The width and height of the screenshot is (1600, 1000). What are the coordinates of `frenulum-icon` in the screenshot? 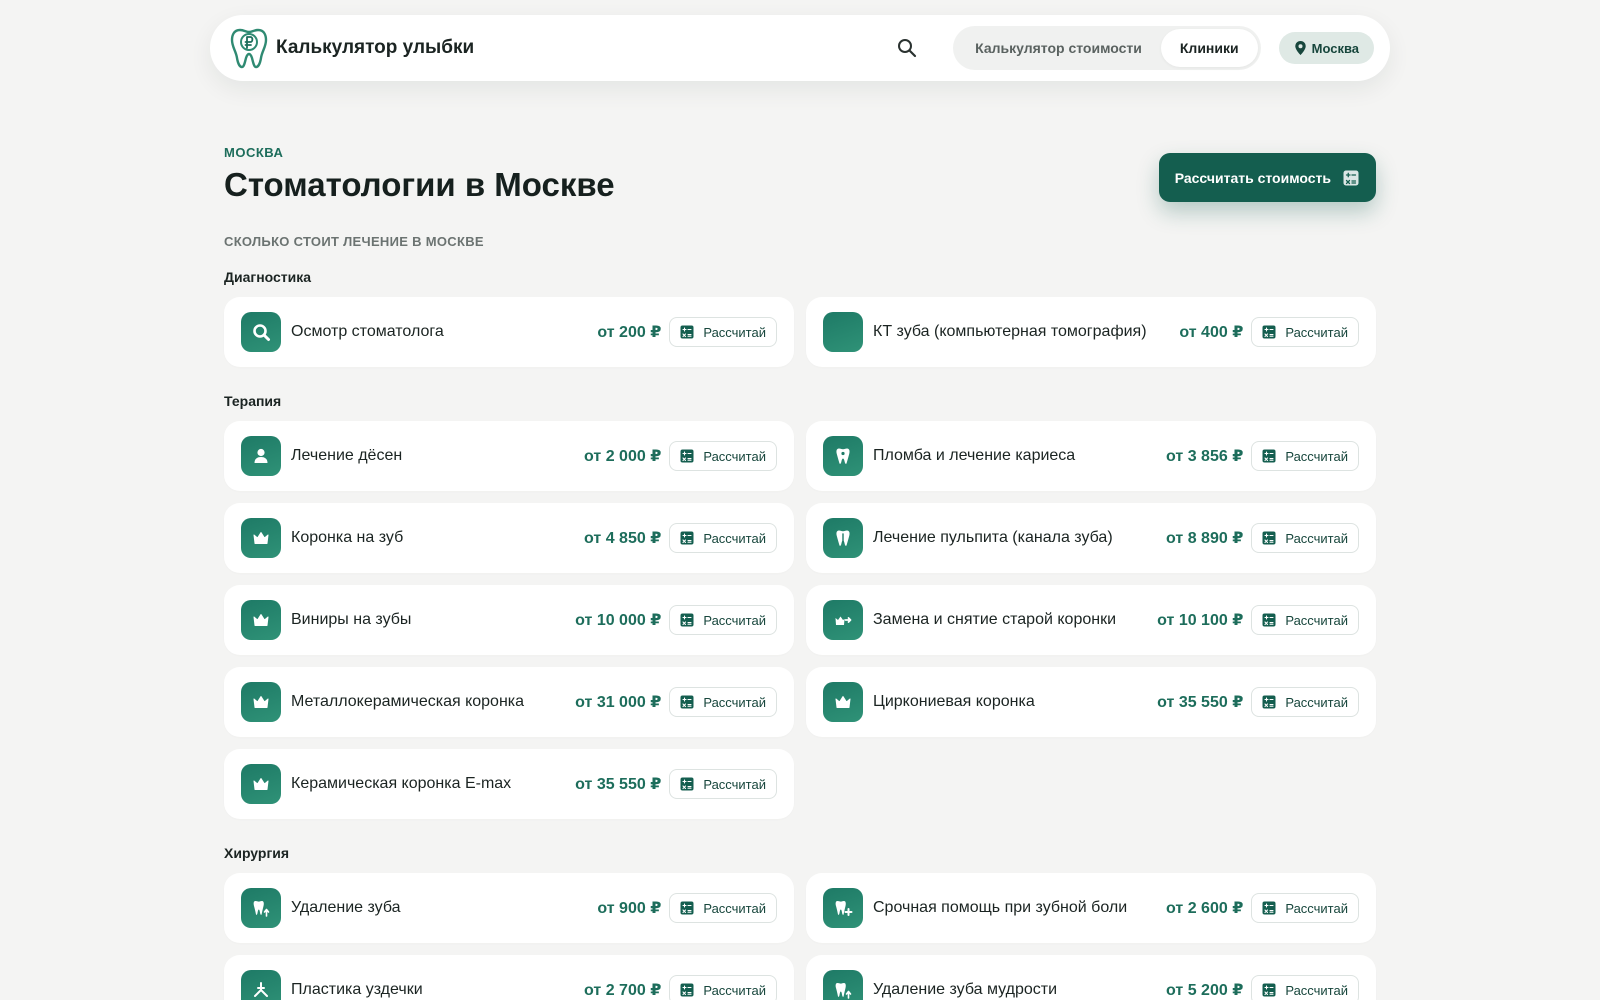 It's located at (261, 985).